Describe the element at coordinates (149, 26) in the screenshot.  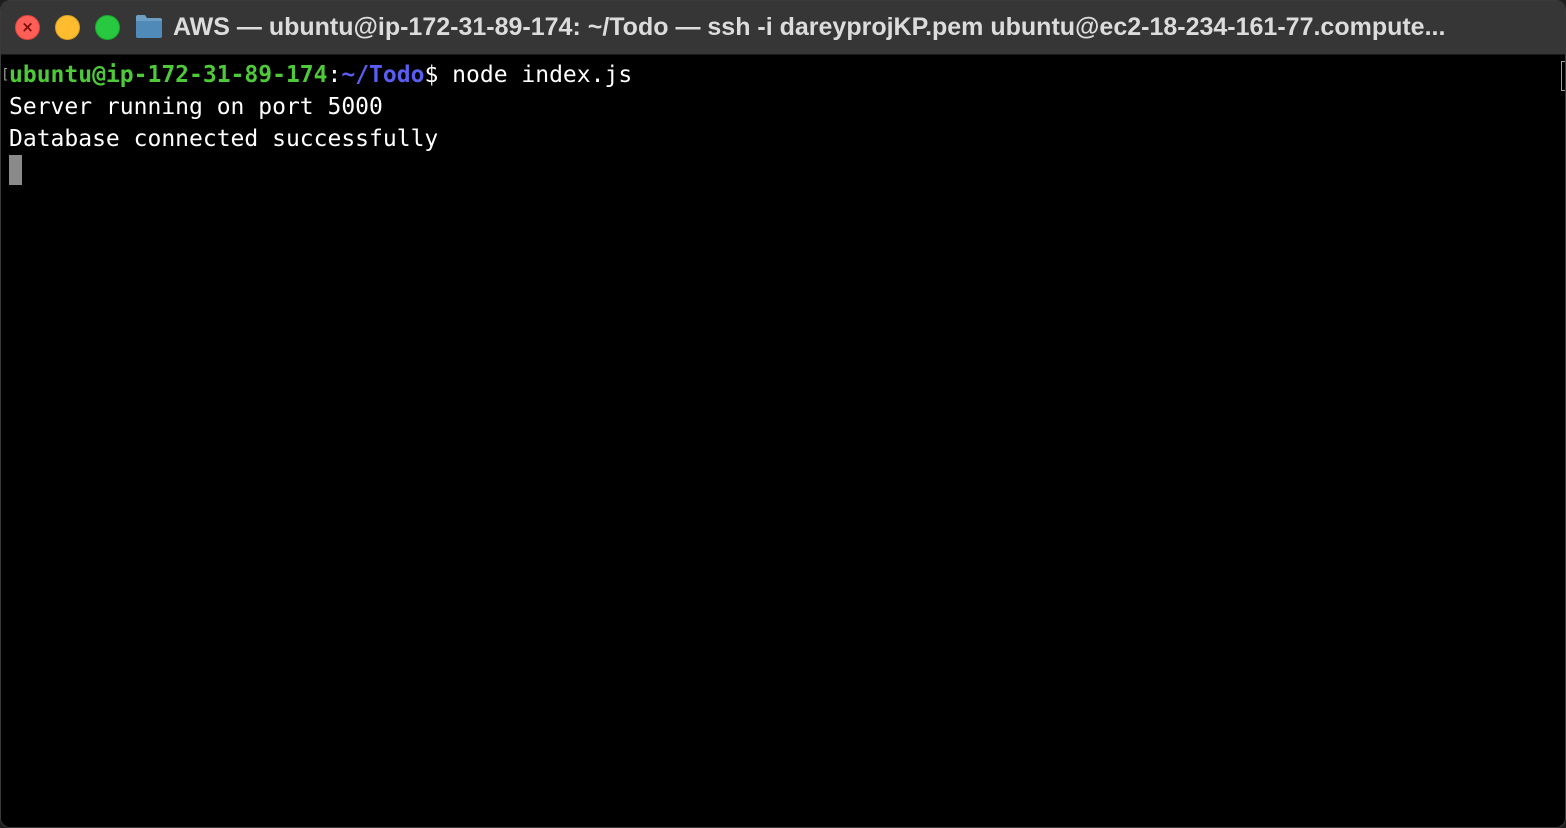
I see `folder-icon` at that location.